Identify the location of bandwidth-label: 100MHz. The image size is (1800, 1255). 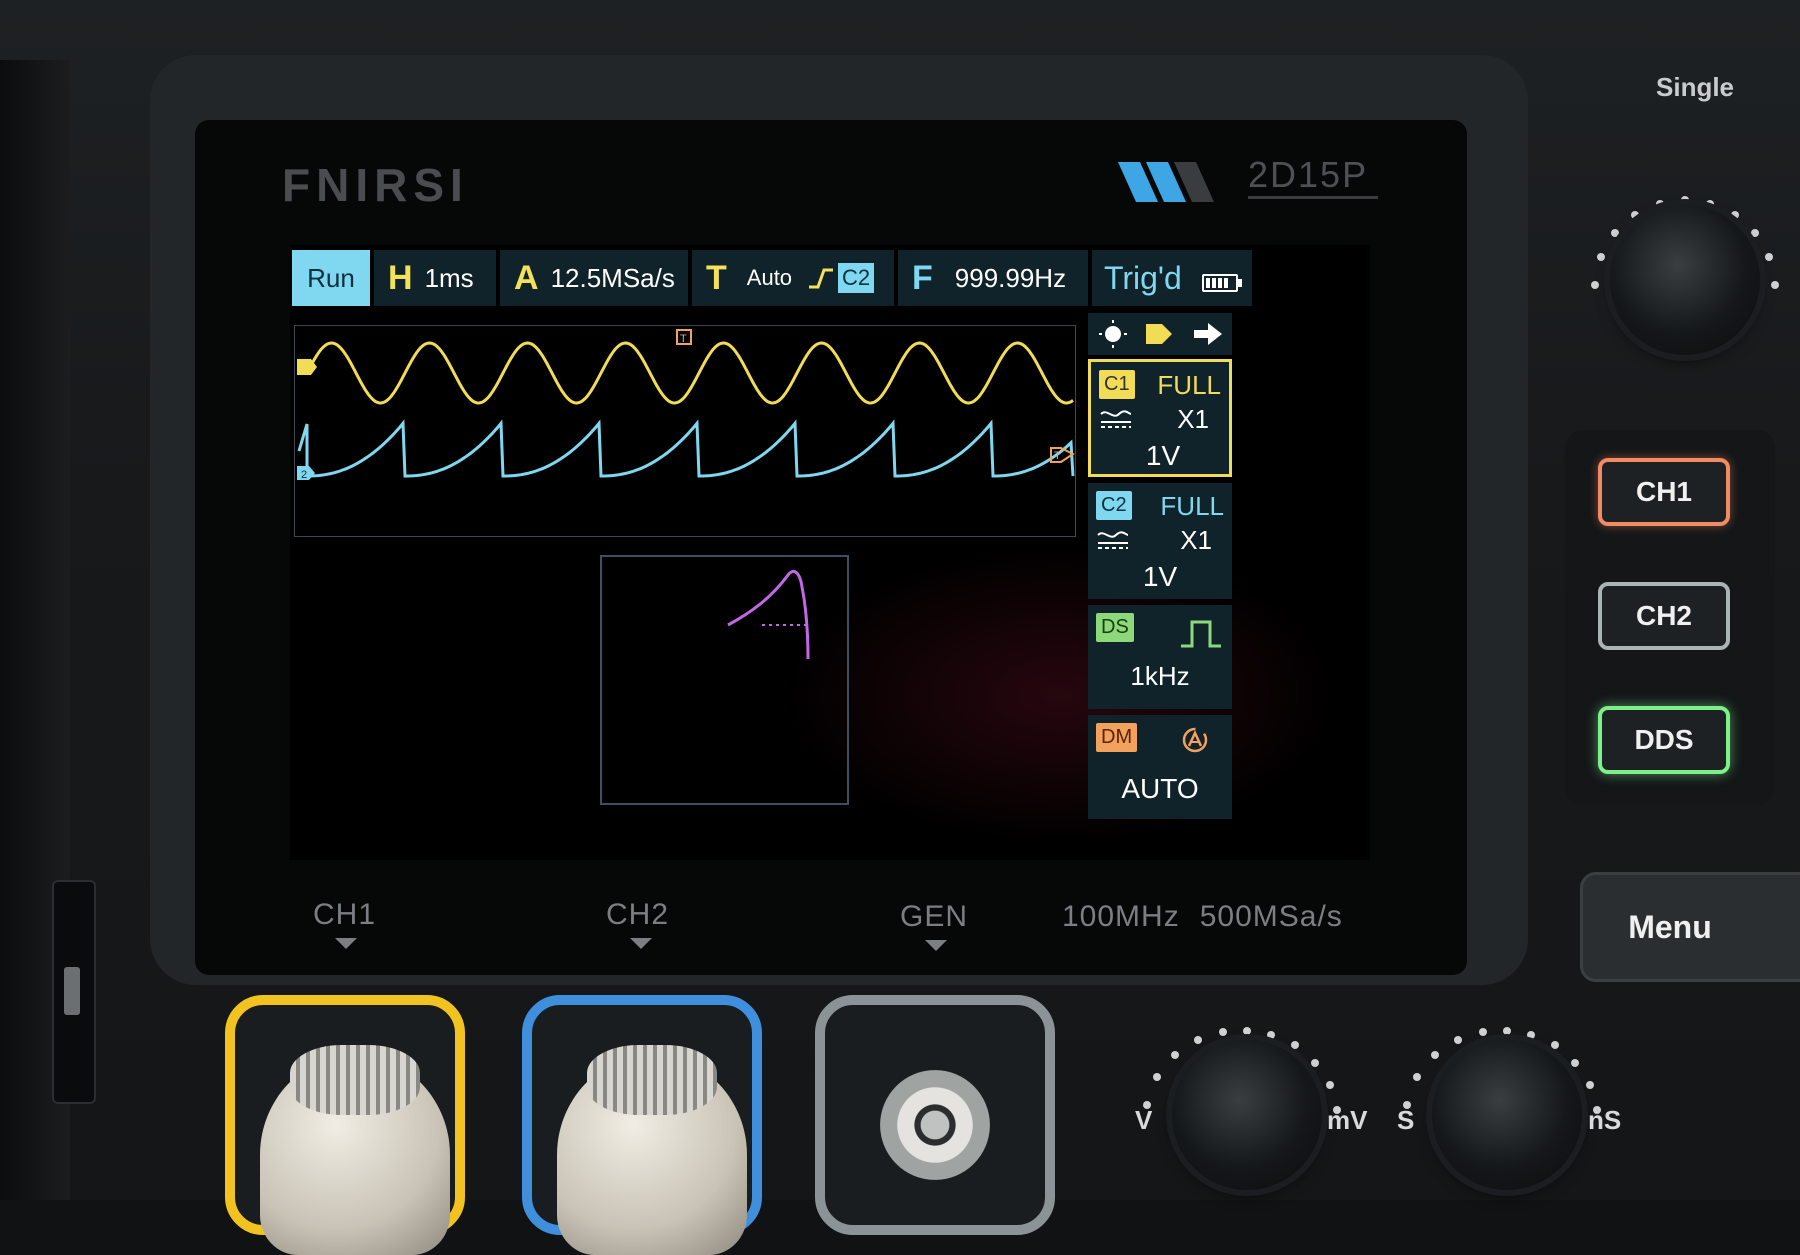
(1121, 916).